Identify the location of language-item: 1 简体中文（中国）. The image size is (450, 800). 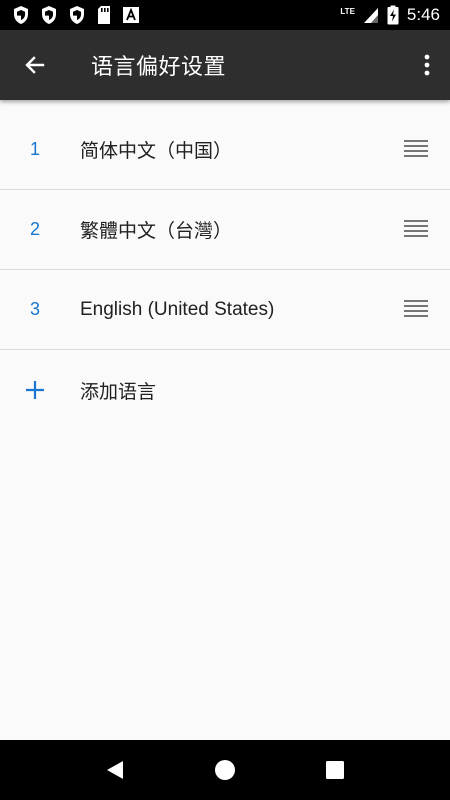
(225, 150).